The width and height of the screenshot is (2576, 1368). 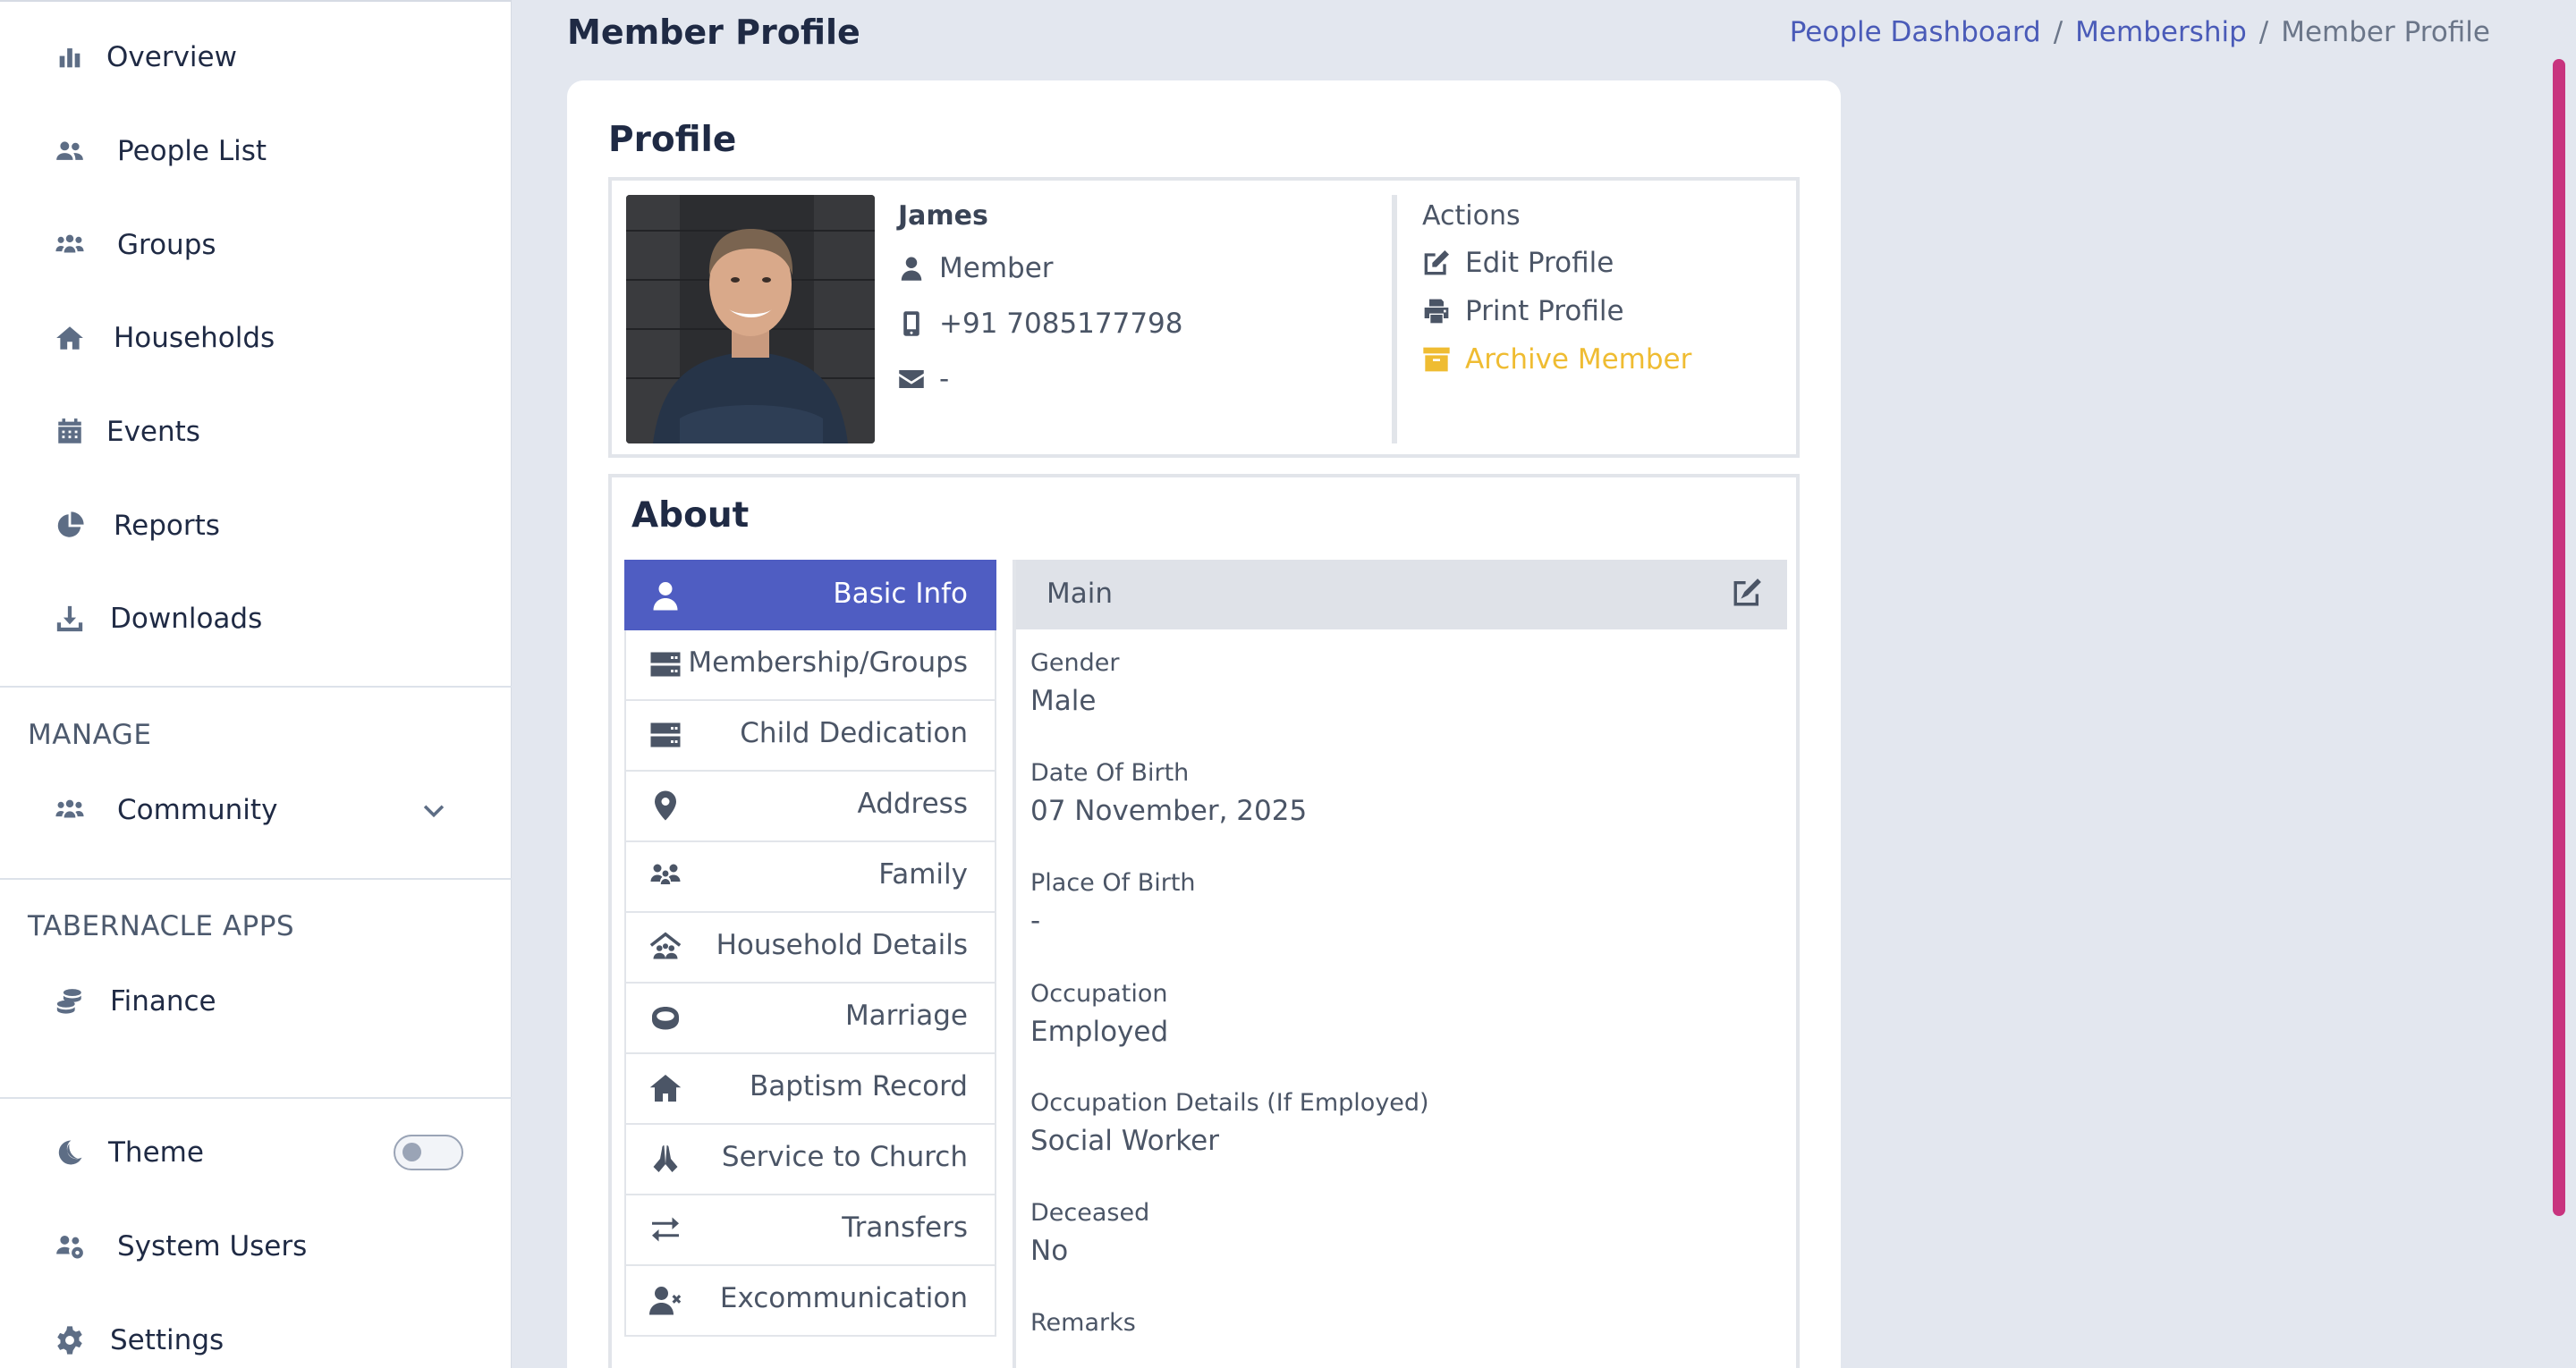 What do you see at coordinates (1110, 773) in the screenshot?
I see `date-of-birth-label: Date Of Birth` at bounding box center [1110, 773].